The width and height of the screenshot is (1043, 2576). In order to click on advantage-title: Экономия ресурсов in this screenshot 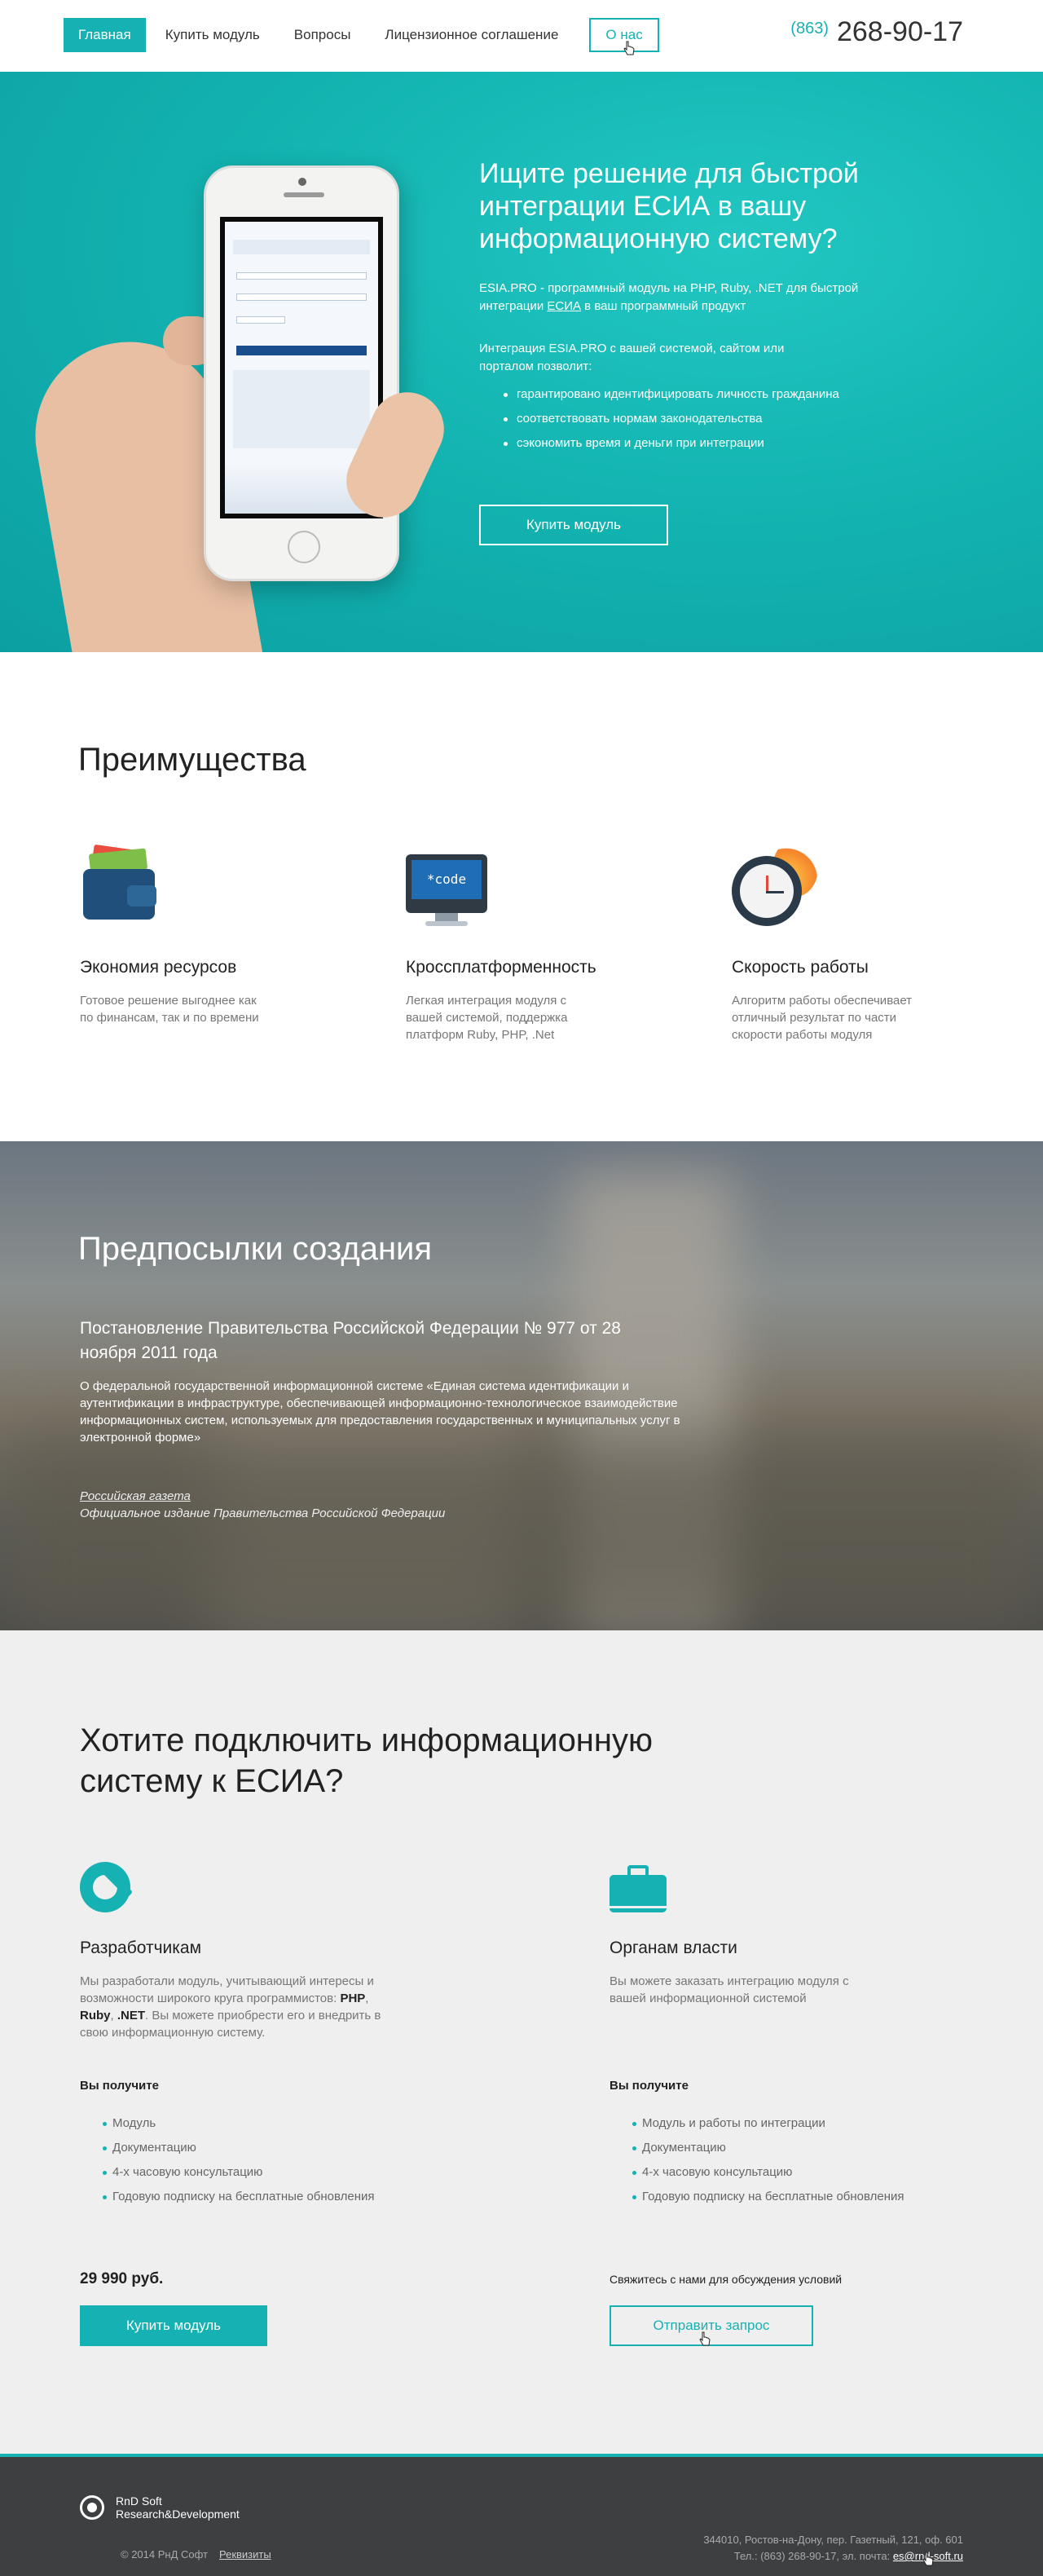, I will do `click(158, 967)`.